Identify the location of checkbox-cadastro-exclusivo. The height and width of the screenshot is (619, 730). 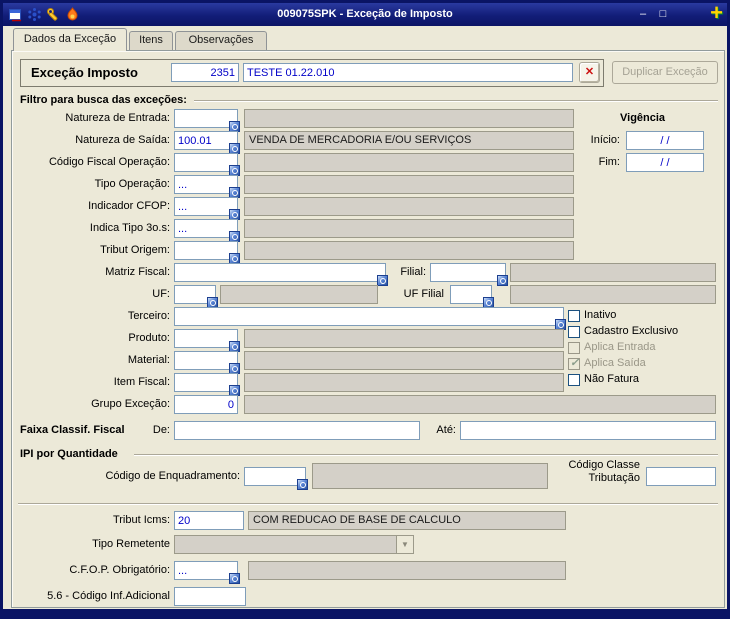
(574, 331).